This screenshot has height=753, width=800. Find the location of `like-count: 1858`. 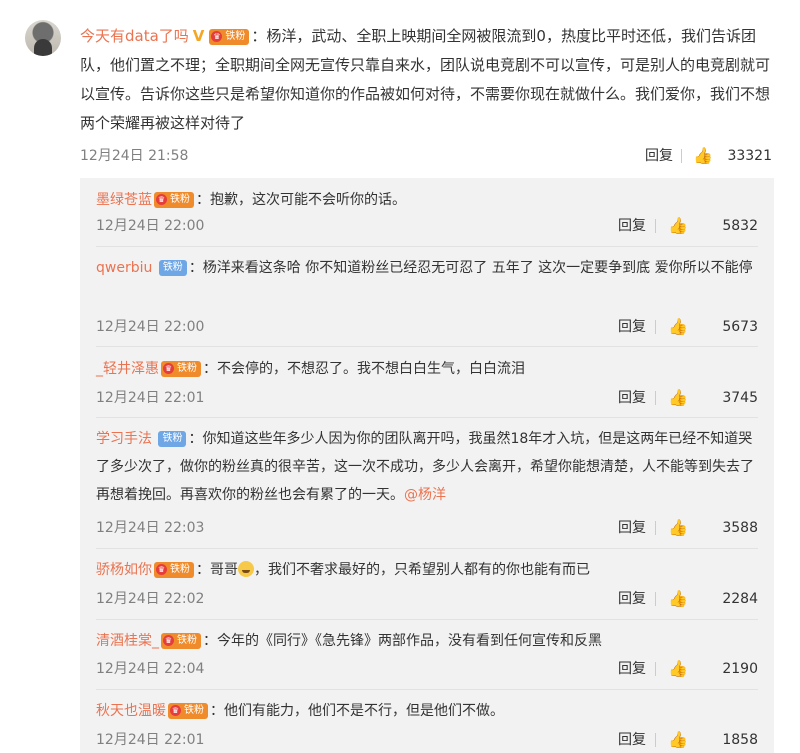

like-count: 1858 is located at coordinates (740, 740).